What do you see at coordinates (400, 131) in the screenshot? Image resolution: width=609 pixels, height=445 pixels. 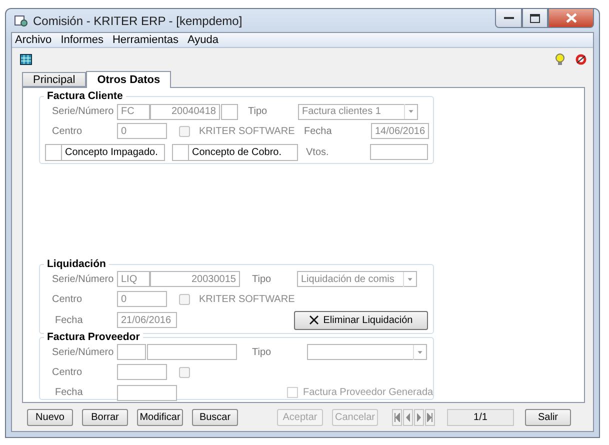 I see `date-field: 14/06/2016` at bounding box center [400, 131].